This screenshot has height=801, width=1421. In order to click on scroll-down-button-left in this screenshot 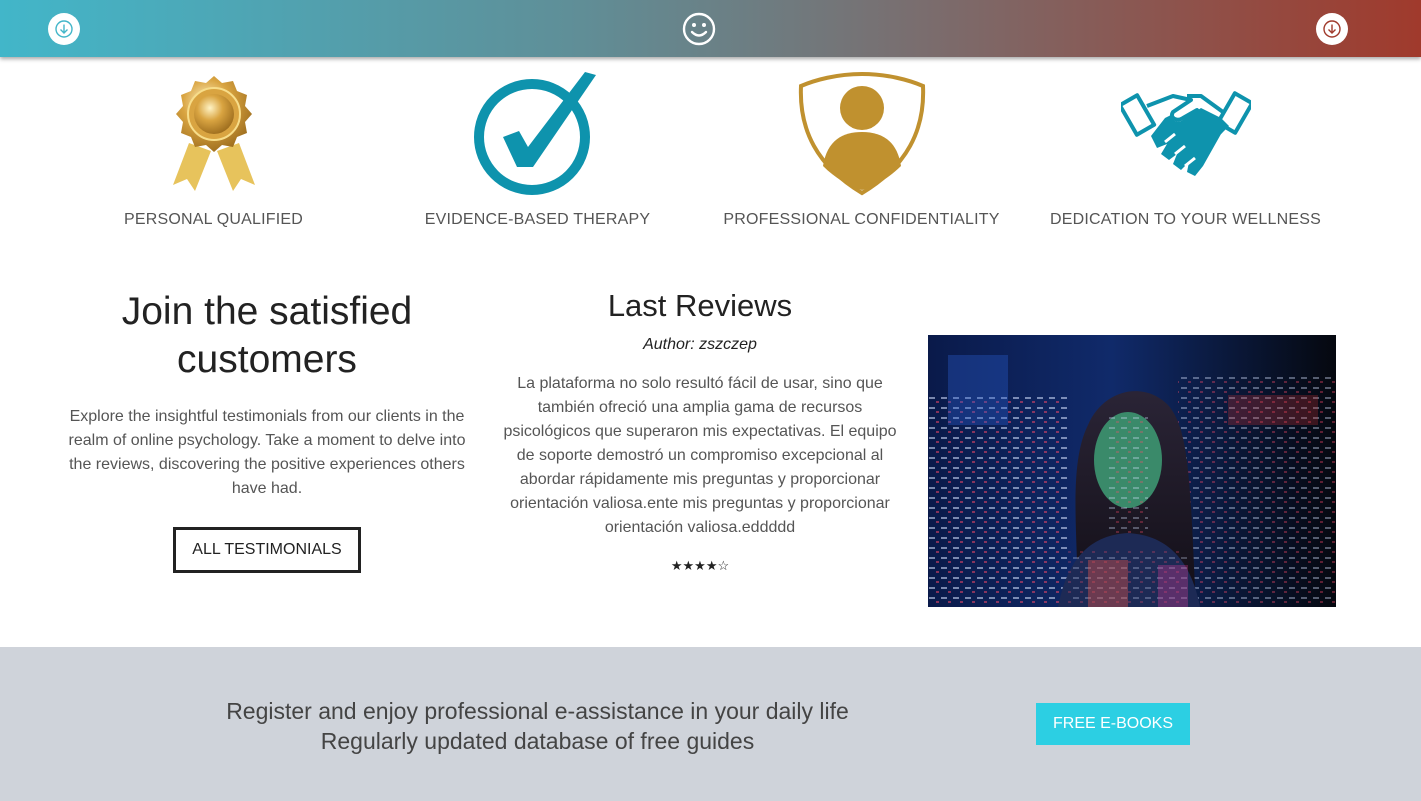, I will do `click(64, 29)`.